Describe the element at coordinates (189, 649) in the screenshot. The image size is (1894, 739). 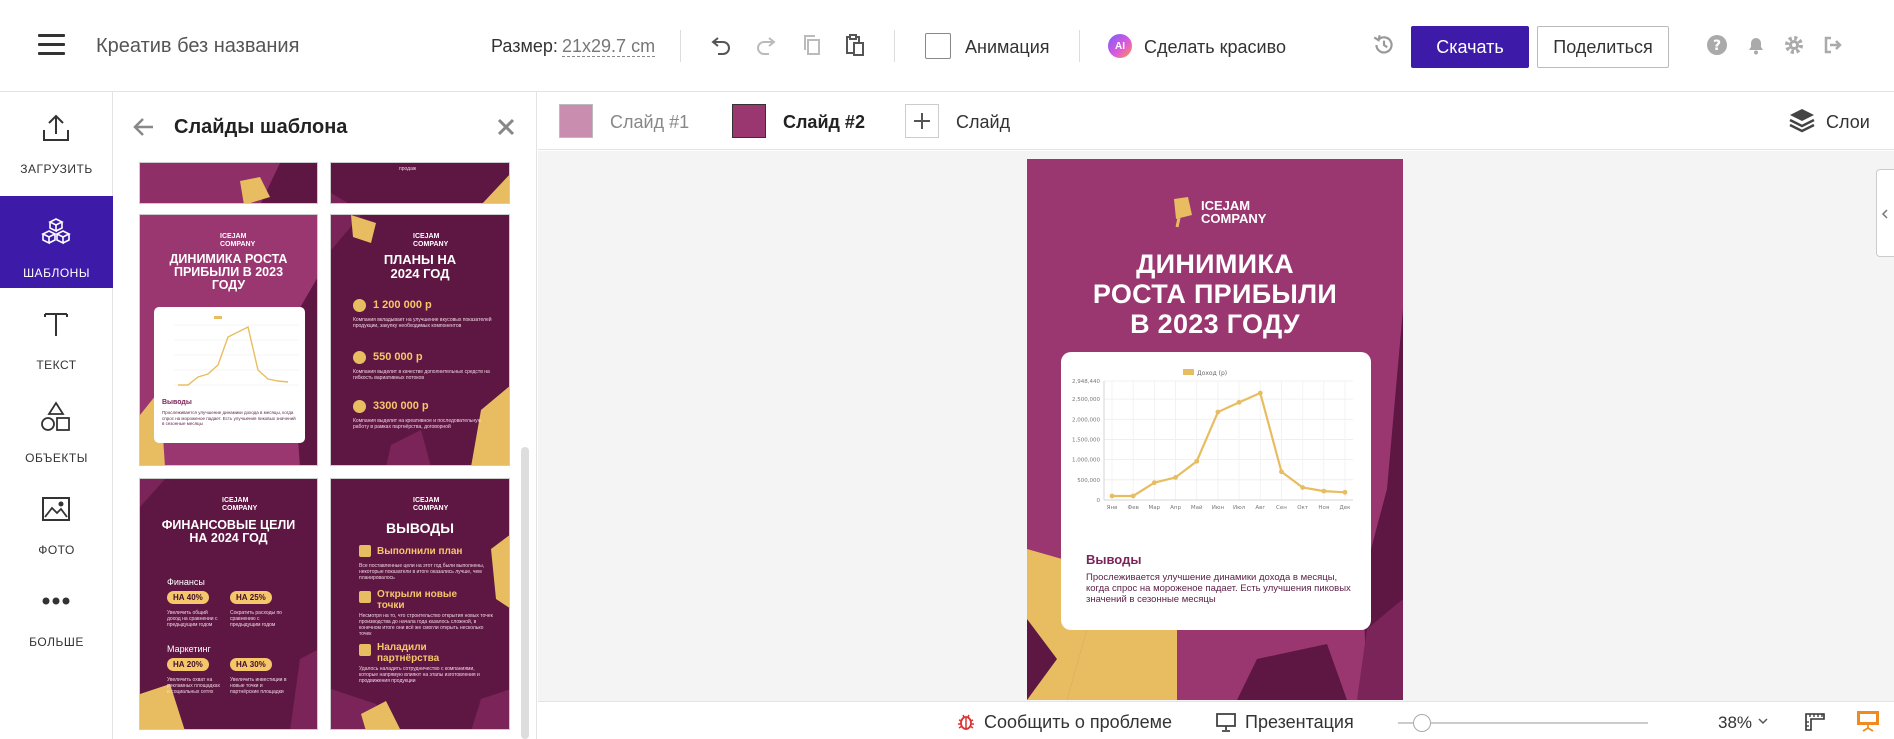
I see `thumb-section: Маркетинг` at that location.